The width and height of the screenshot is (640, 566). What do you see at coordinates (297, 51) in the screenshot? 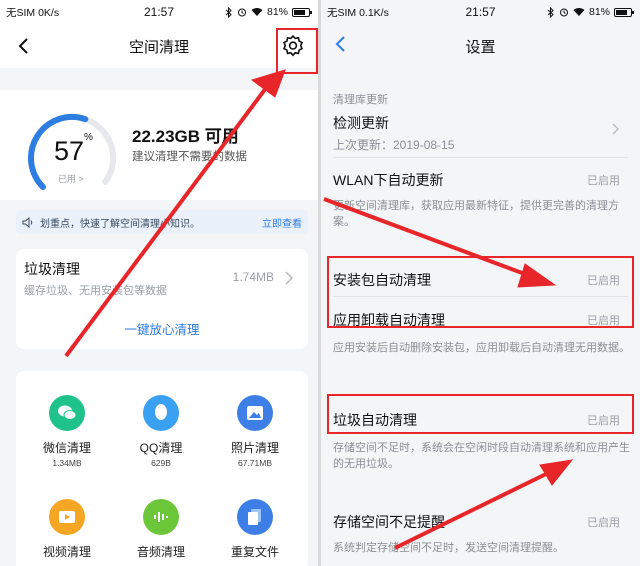
I see `annotation-box-gear` at bounding box center [297, 51].